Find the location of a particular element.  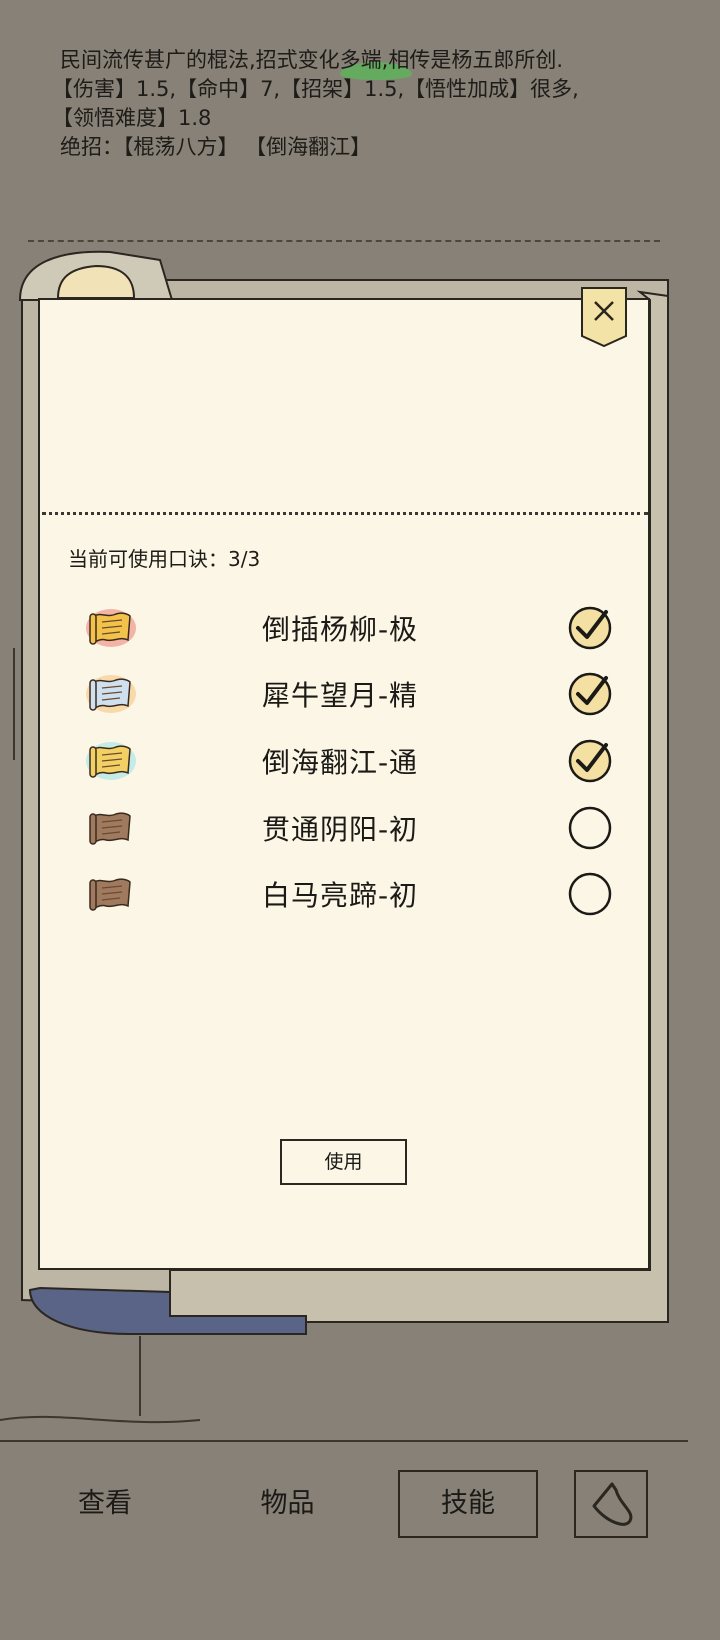

back-icon is located at coordinates (612, 1504).